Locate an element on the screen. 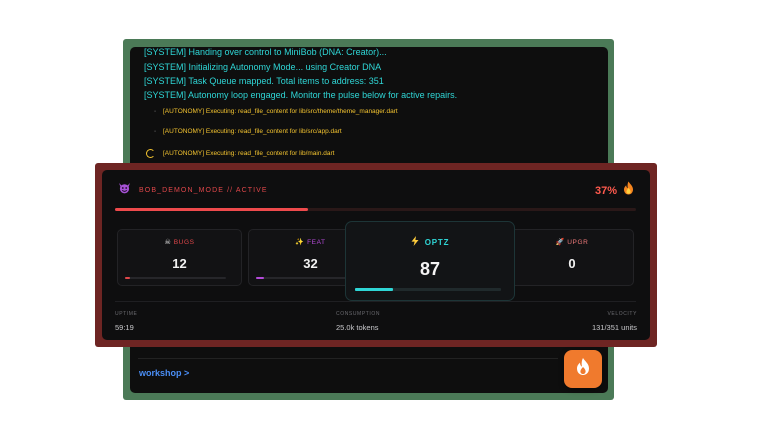 This screenshot has height=439, width=780. uptime-value: 59:19 is located at coordinates (124, 327).